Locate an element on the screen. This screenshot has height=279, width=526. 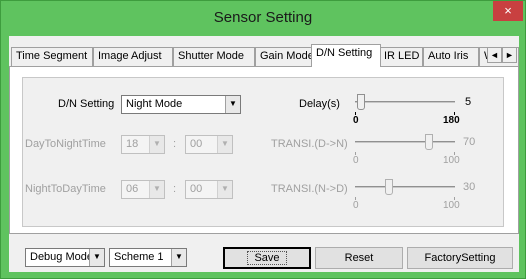
tab-time-segment: Time Segment is located at coordinates (52, 56).